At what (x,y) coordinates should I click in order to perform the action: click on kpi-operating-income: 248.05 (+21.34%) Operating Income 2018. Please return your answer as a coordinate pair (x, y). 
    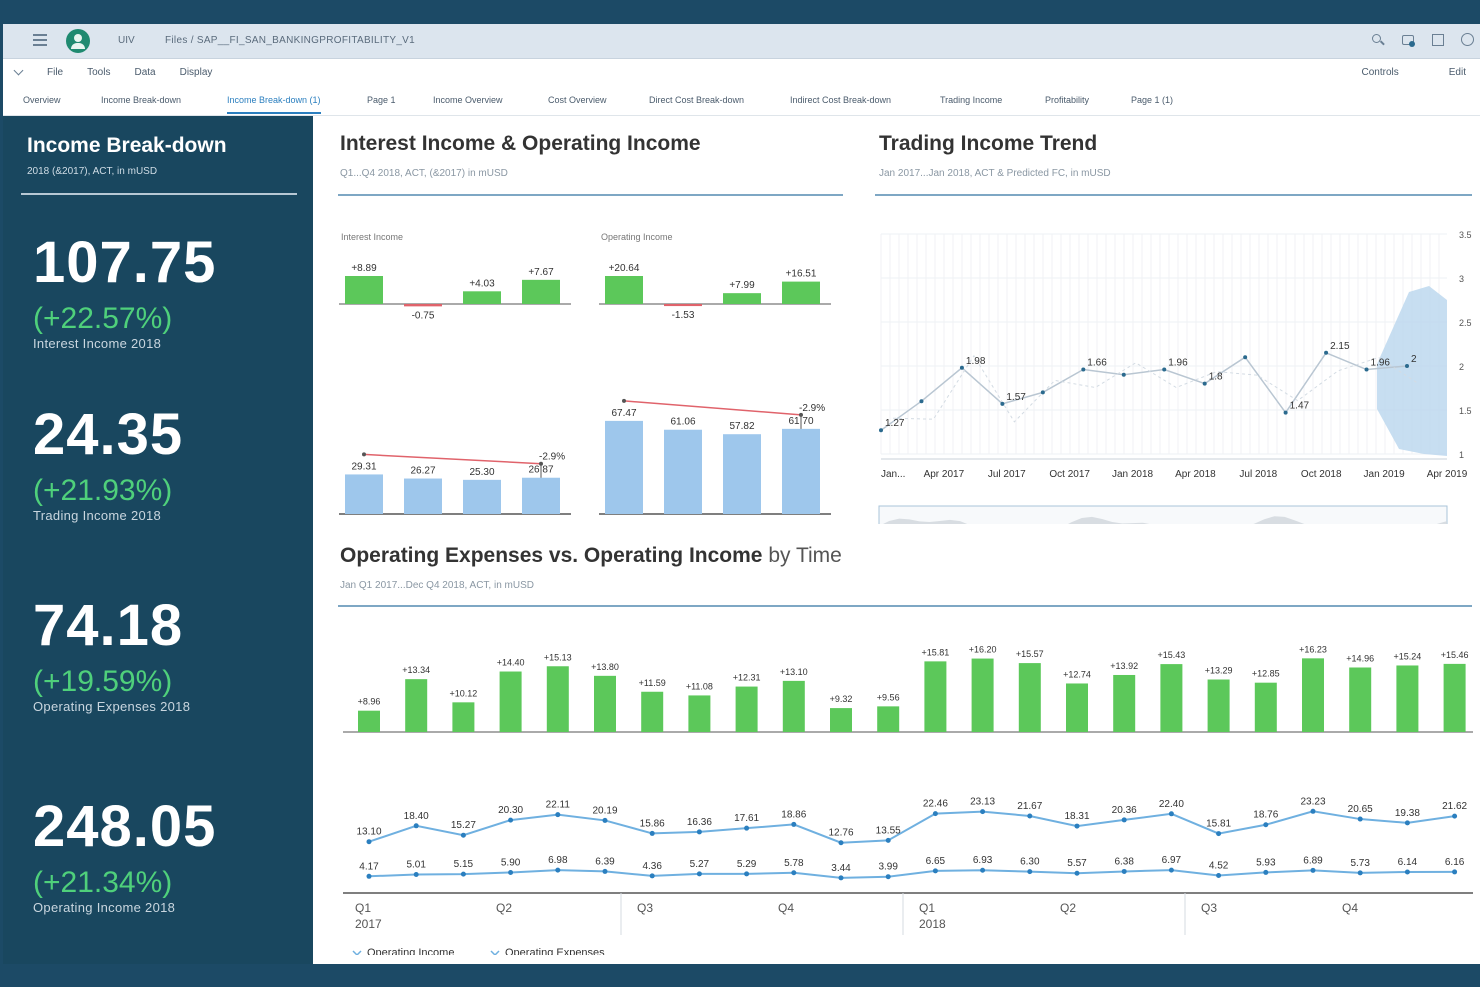
    Looking at the image, I should click on (124, 857).